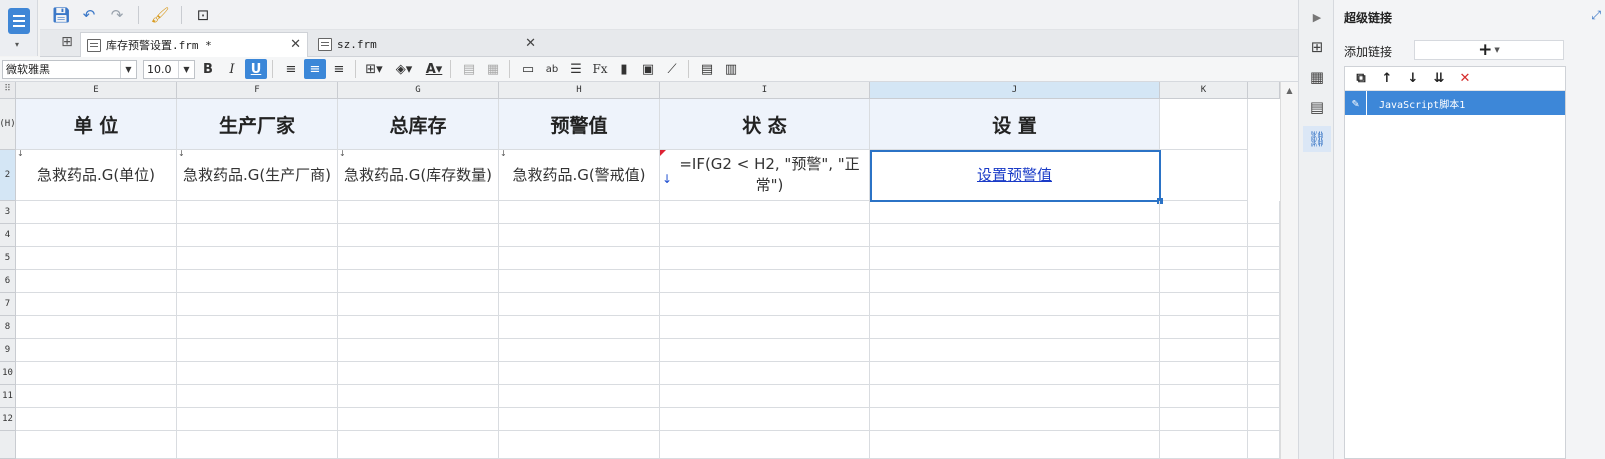  What do you see at coordinates (315, 69) in the screenshot?
I see `align-center-icon: ≡` at bounding box center [315, 69].